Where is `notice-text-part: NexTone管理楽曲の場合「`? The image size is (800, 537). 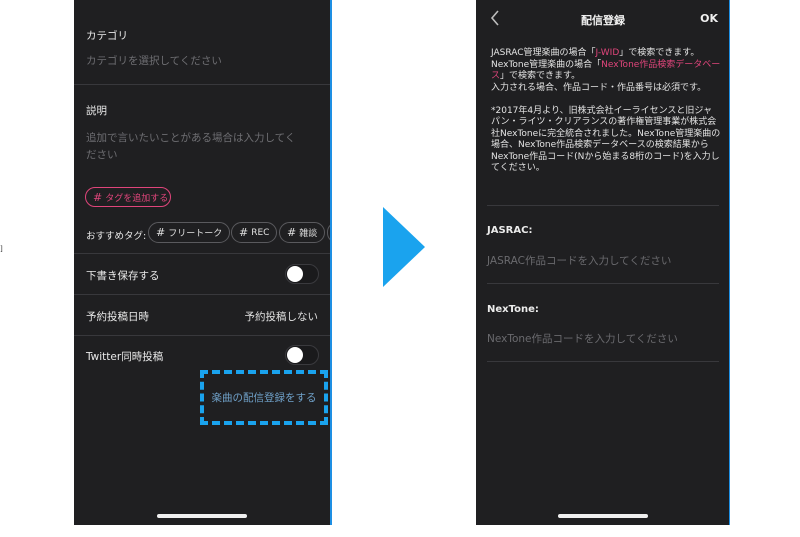
notice-text-part: NexTone管理楽曲の場合「 is located at coordinates (546, 64).